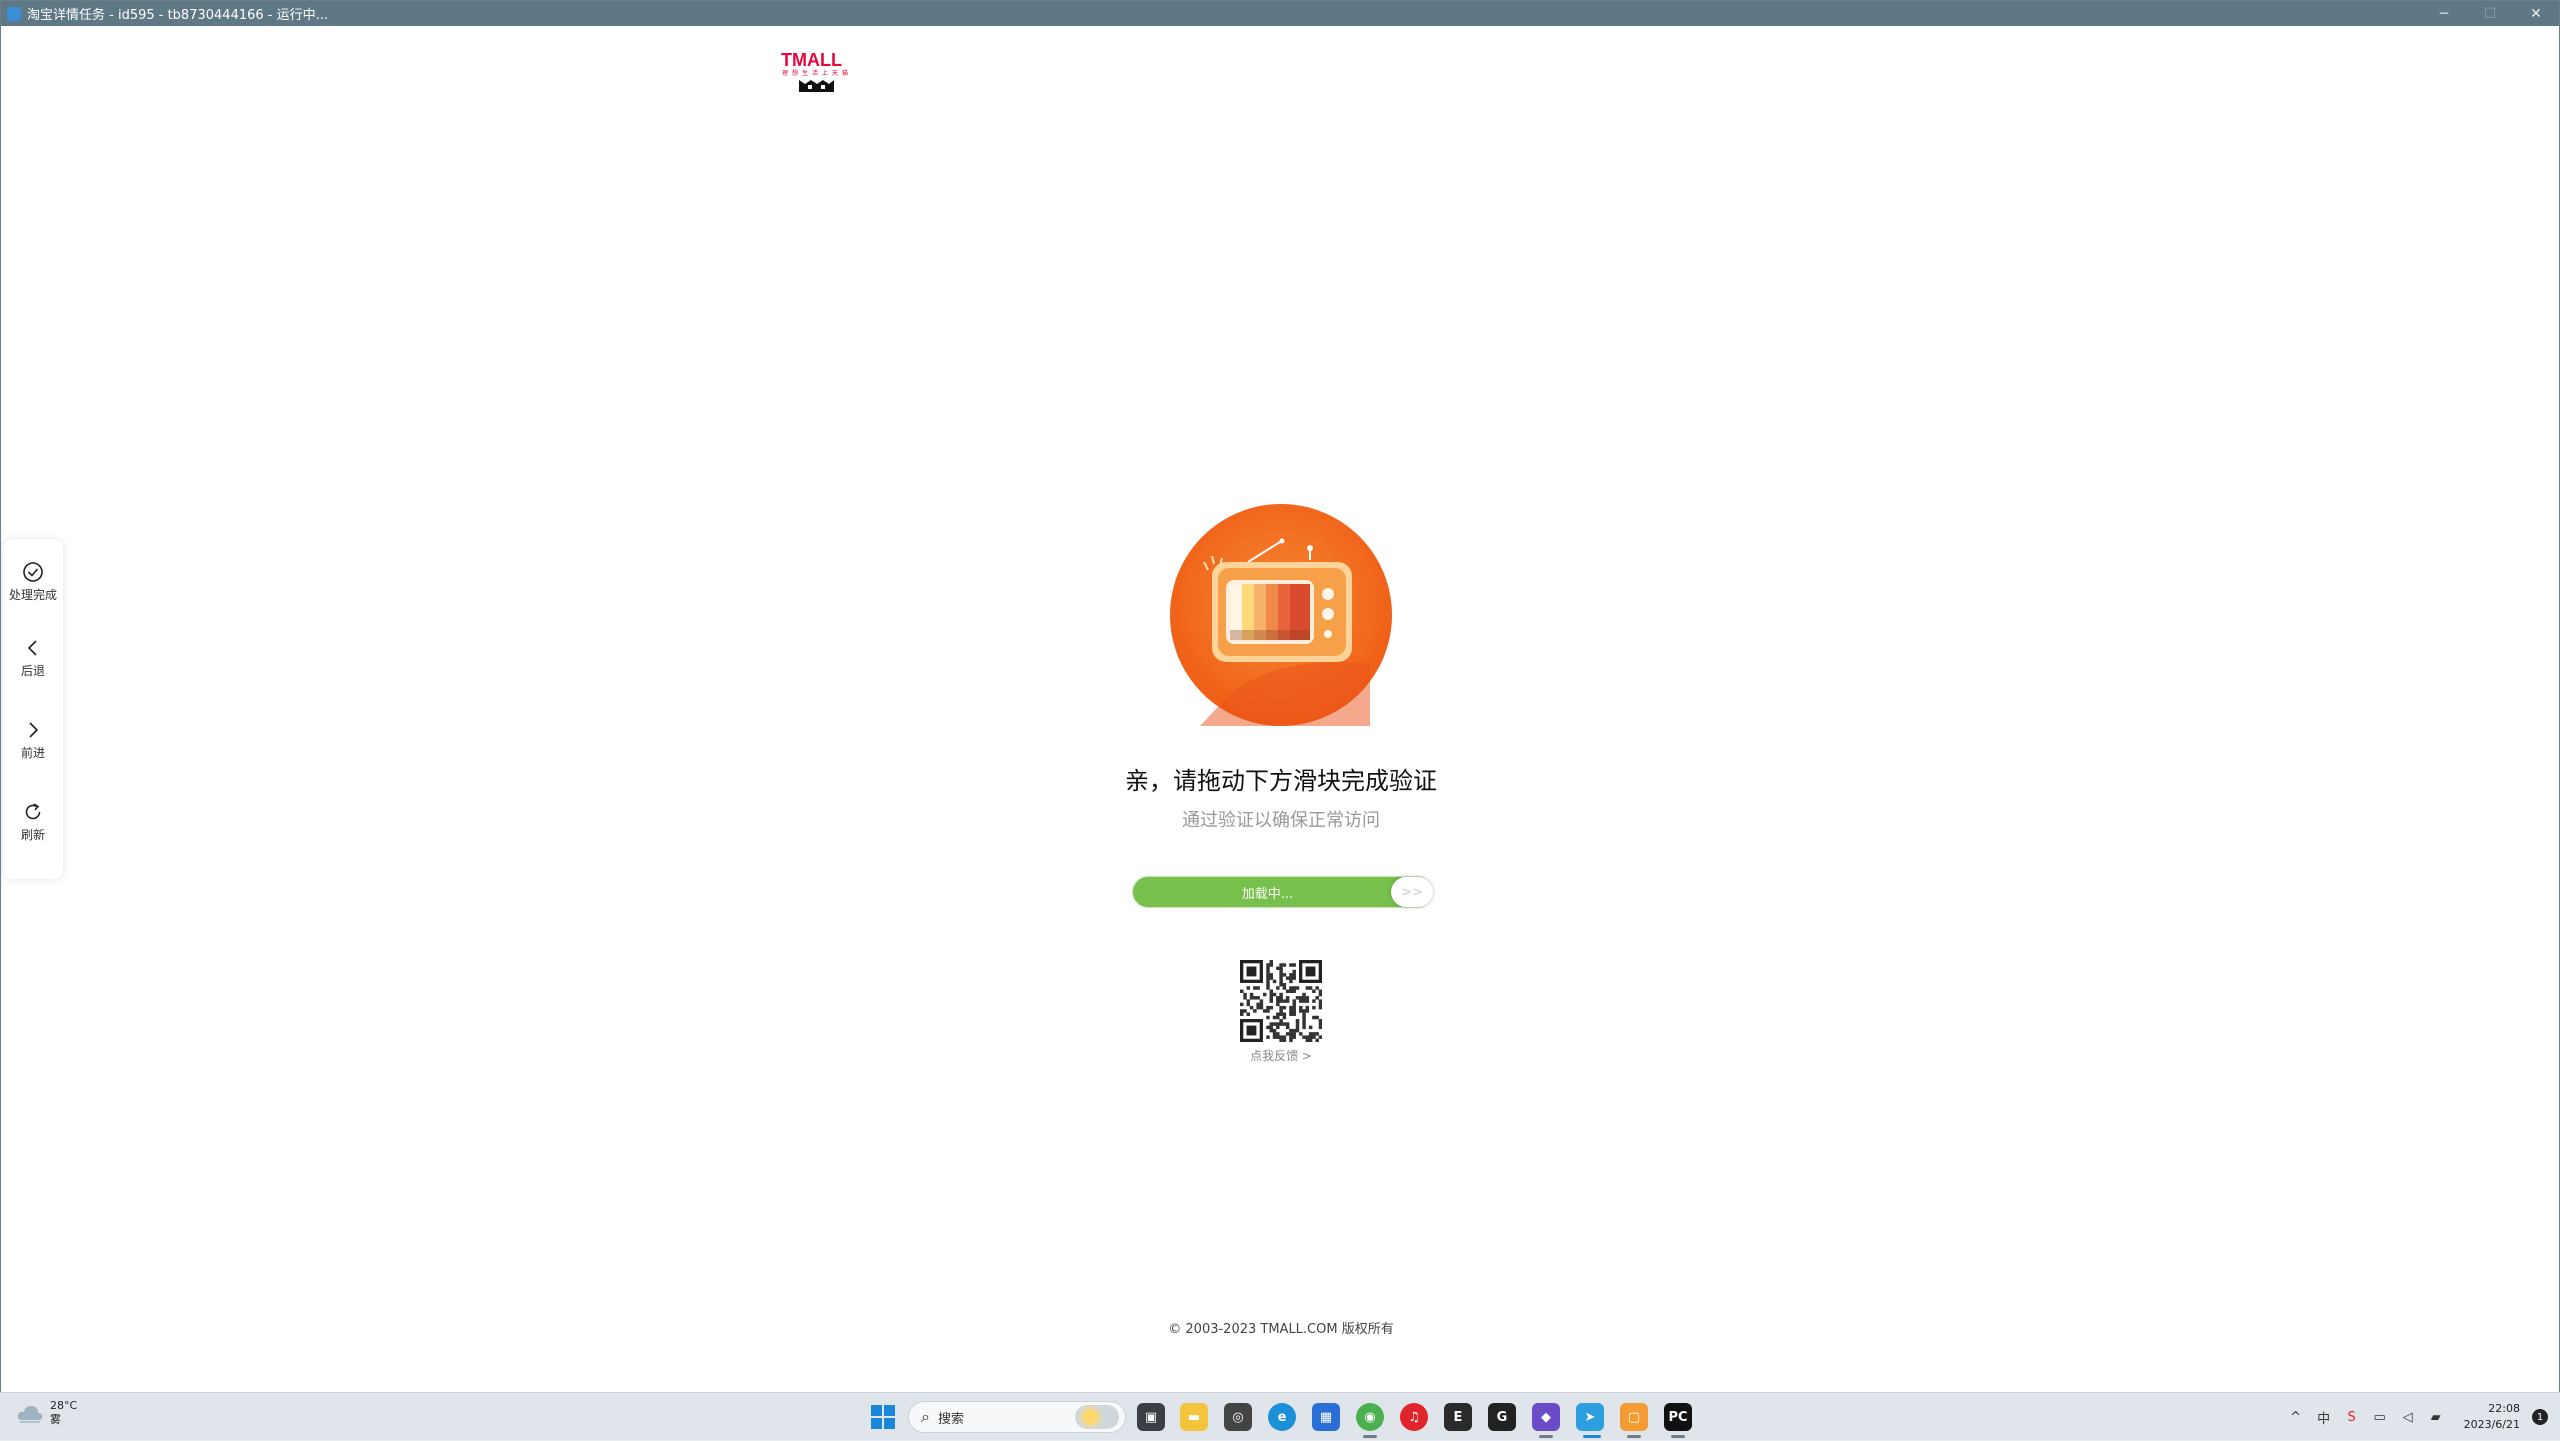 This screenshot has height=1441, width=2560. What do you see at coordinates (33, 744) in the screenshot?
I see `side-nav-forward: 前进` at bounding box center [33, 744].